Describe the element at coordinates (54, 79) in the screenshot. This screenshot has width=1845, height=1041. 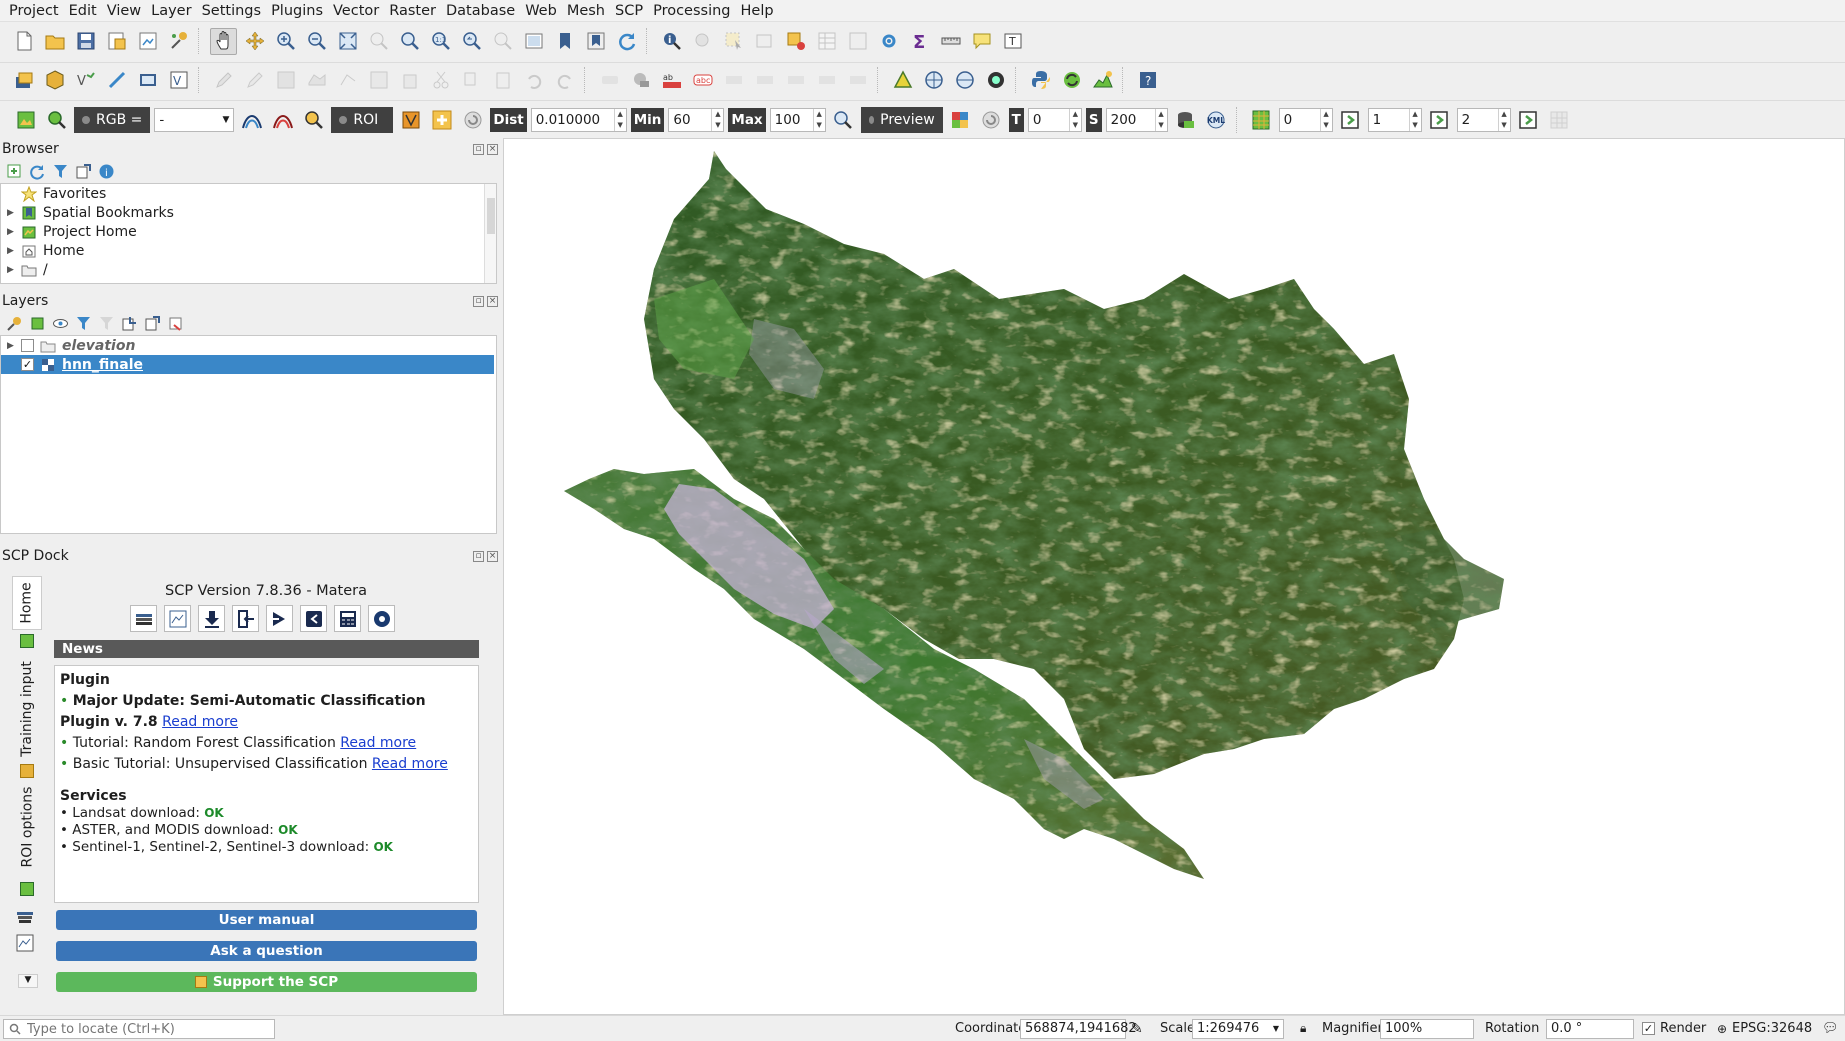
I see `new-geopackage-icon` at that location.